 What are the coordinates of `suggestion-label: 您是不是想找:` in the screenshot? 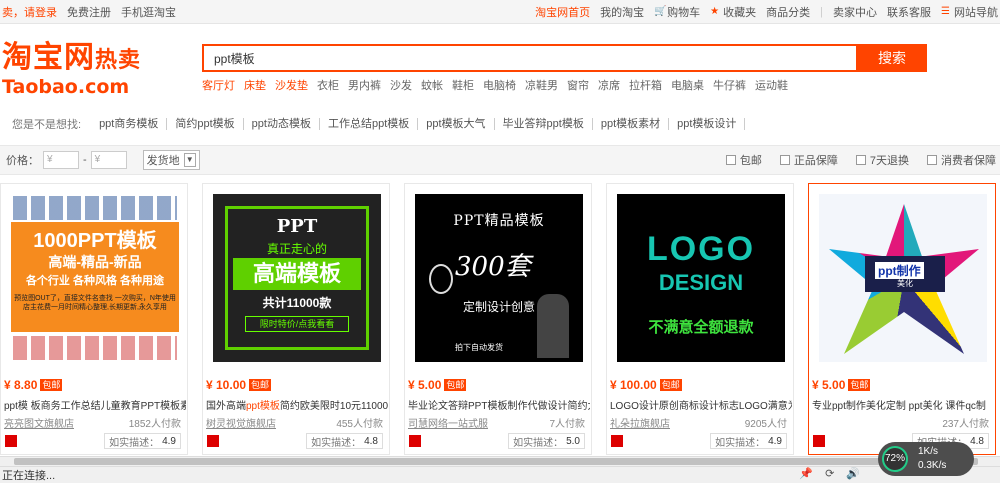 It's located at (47, 125).